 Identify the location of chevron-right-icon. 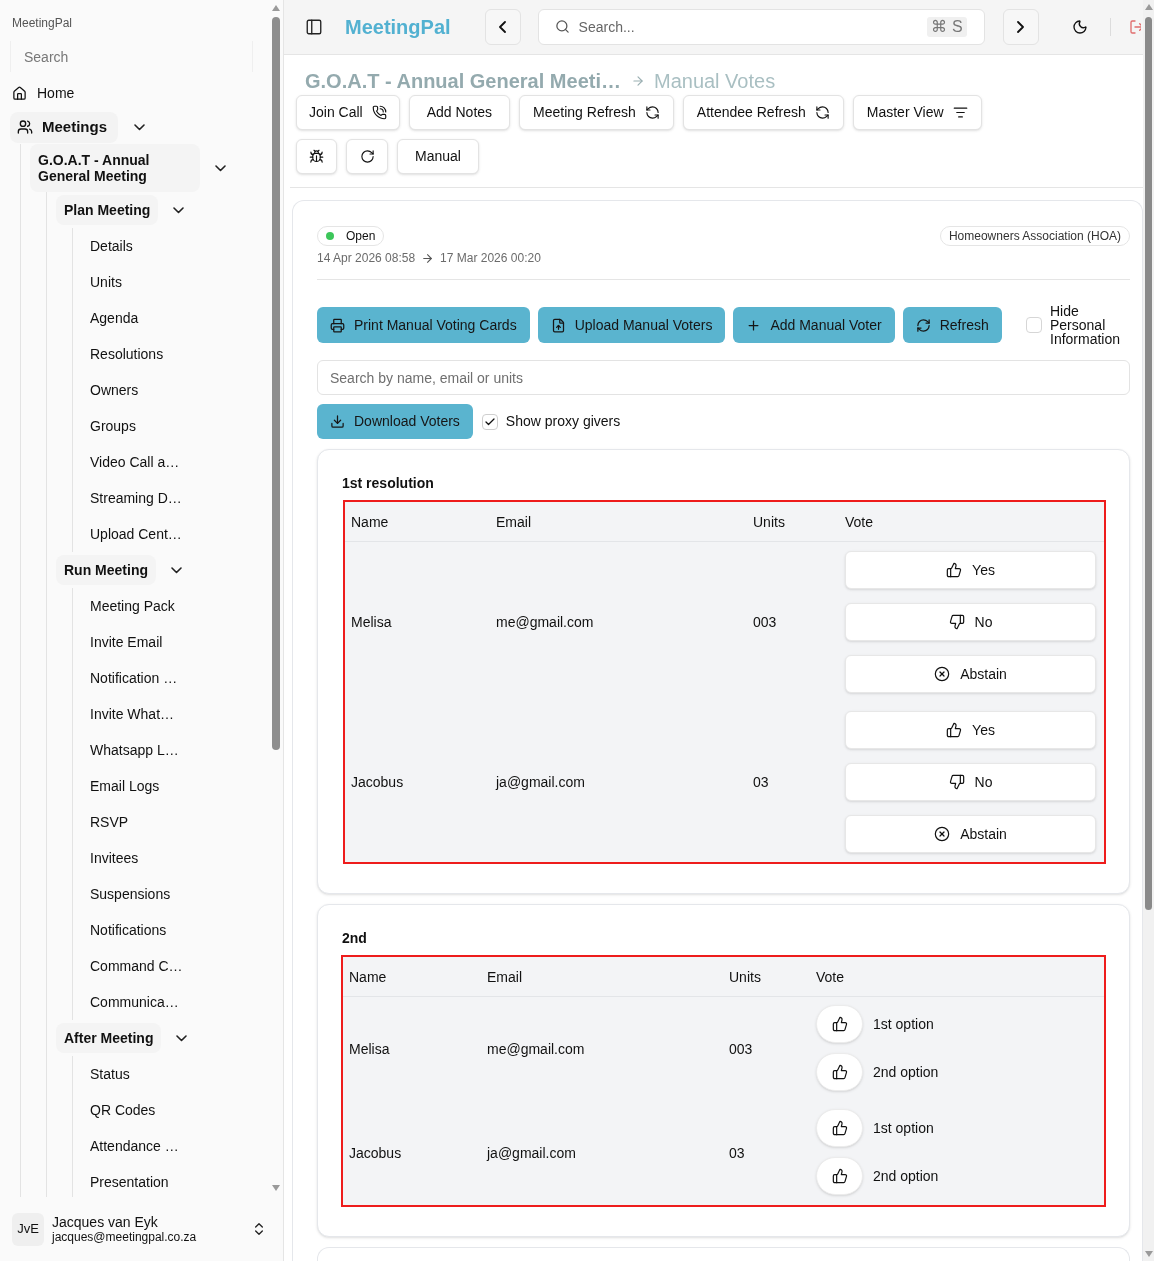
(1021, 27).